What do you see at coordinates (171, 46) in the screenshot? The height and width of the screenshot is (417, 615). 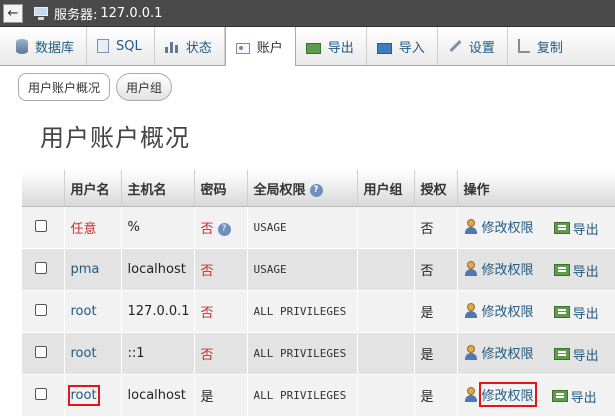 I see `status-icon` at bounding box center [171, 46].